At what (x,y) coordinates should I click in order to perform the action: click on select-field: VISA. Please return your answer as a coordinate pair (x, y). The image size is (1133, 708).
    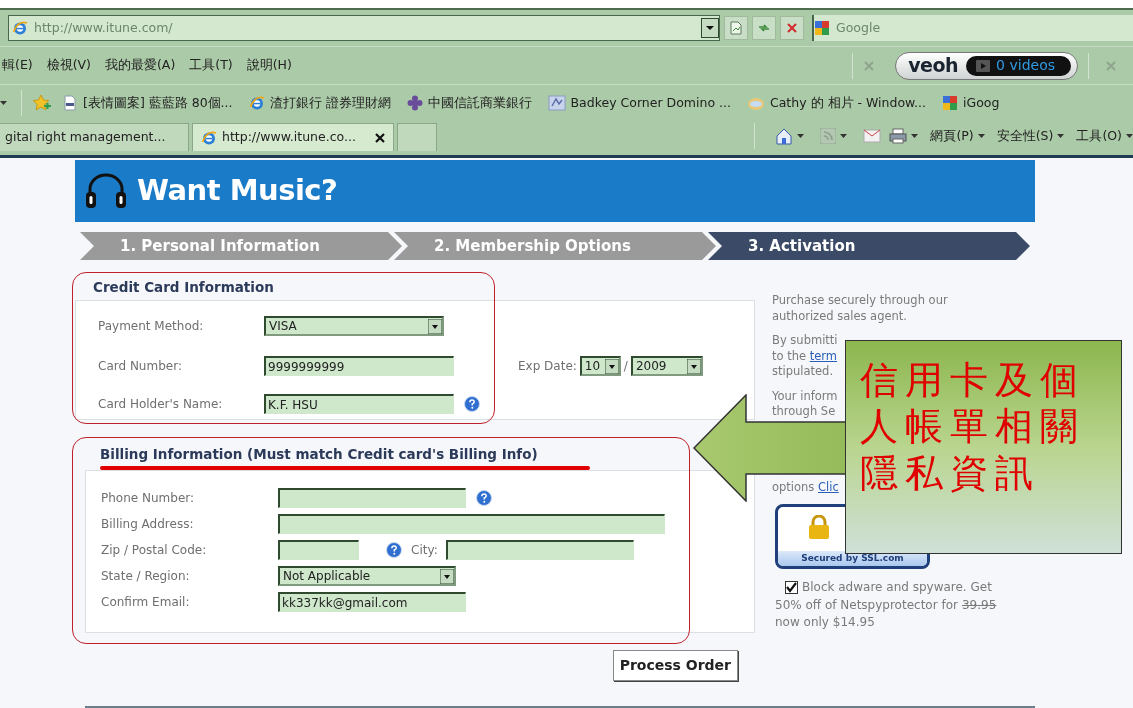
    Looking at the image, I should click on (354, 326).